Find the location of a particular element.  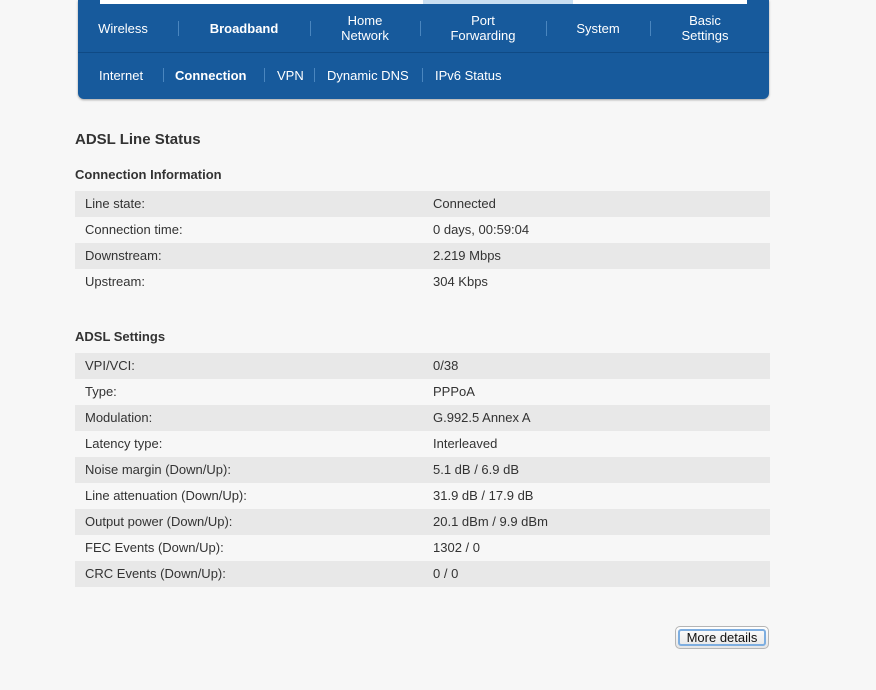

row-label: Upstream: is located at coordinates (115, 281).